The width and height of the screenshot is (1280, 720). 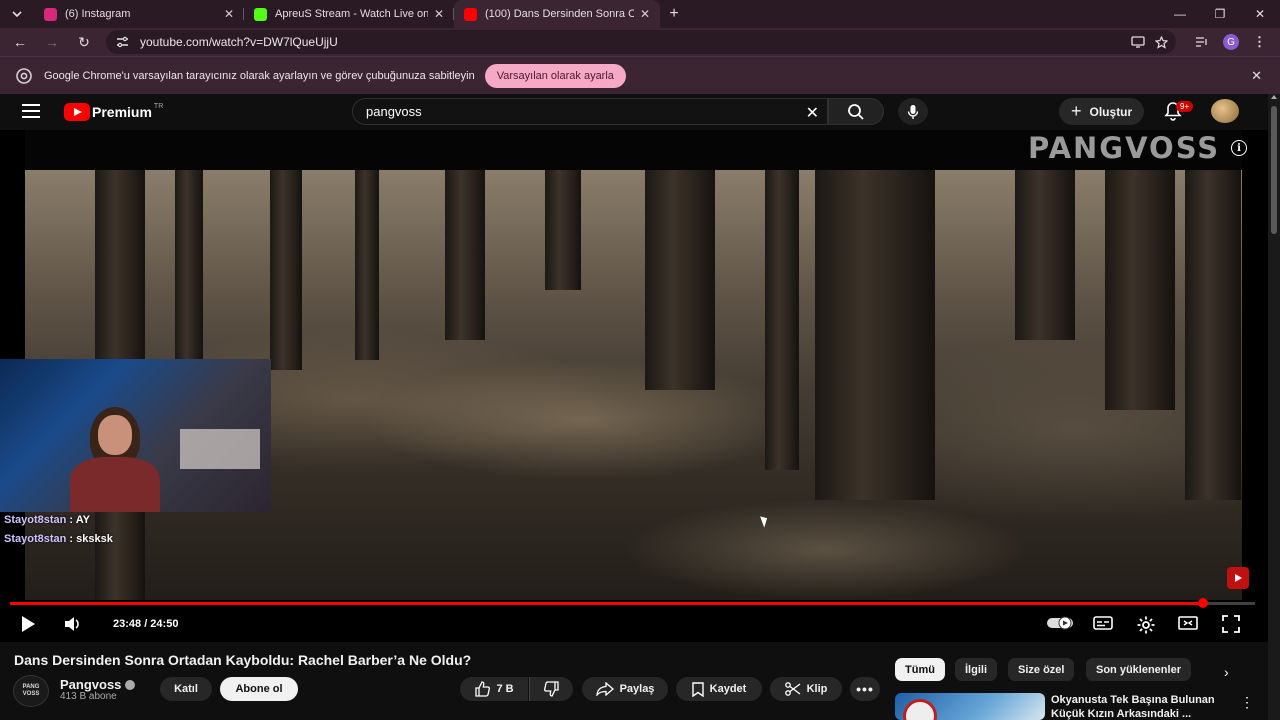 What do you see at coordinates (31, 691) in the screenshot?
I see `channel-avatar: PANG VOSS` at bounding box center [31, 691].